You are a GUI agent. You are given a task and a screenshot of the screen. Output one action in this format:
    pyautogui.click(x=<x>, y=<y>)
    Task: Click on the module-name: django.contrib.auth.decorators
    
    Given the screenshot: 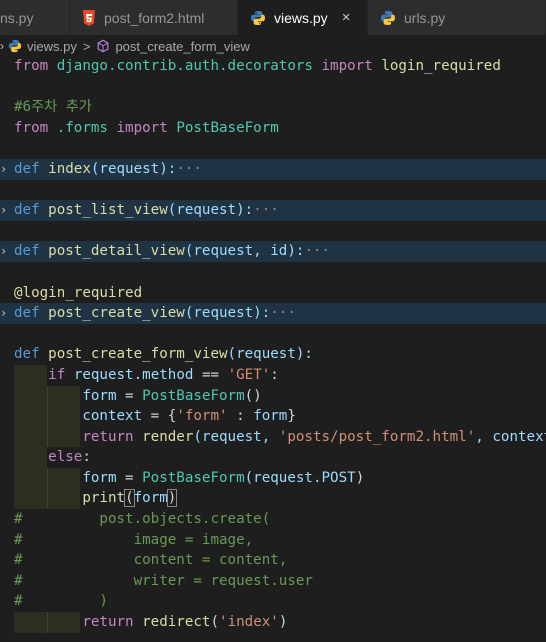 What is the action you would take?
    pyautogui.click(x=184, y=66)
    